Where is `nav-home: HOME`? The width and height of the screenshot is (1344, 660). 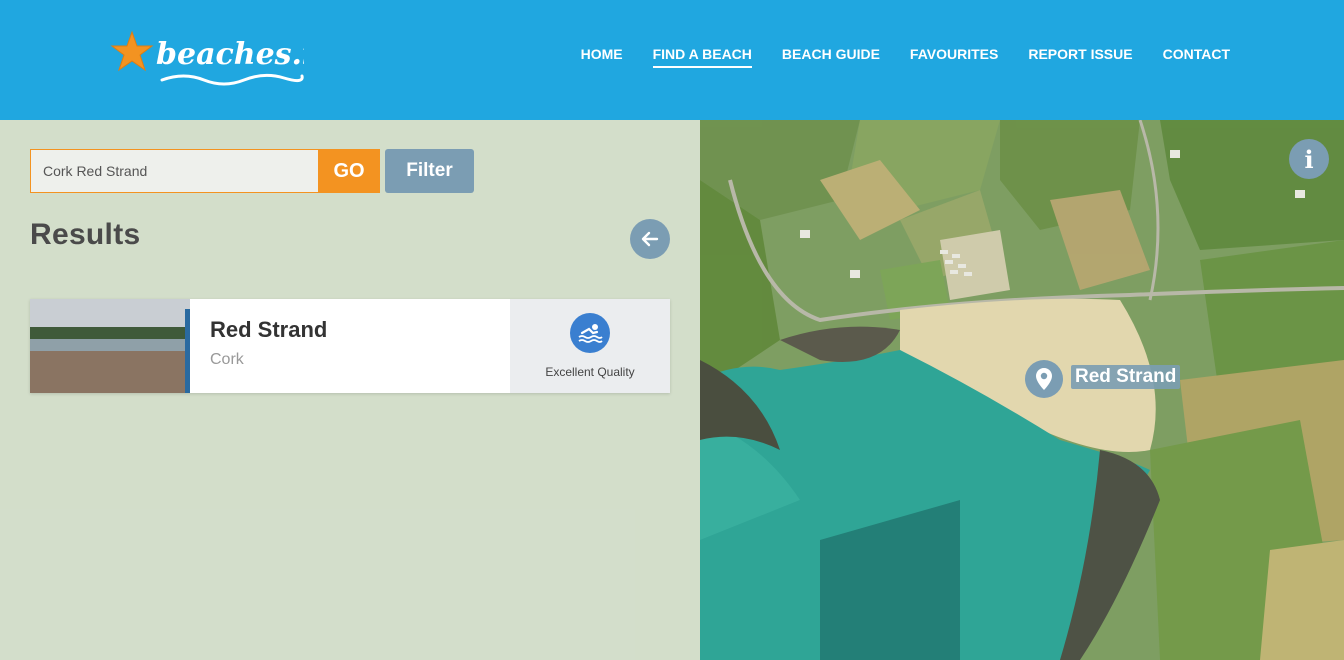 nav-home: HOME is located at coordinates (602, 57).